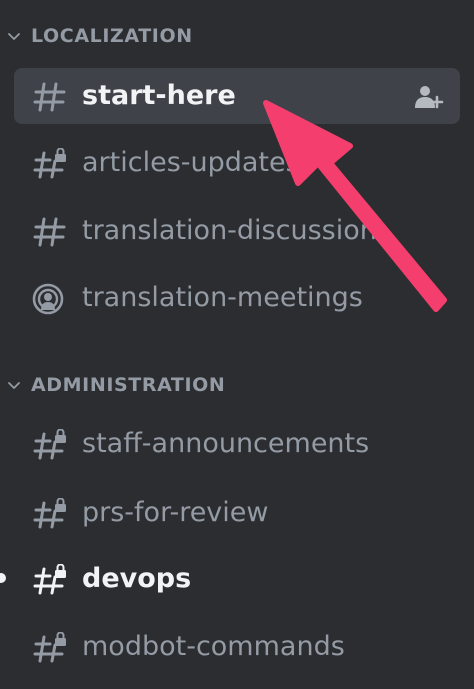 The image size is (474, 689). I want to click on channel-label: start-here, so click(159, 95).